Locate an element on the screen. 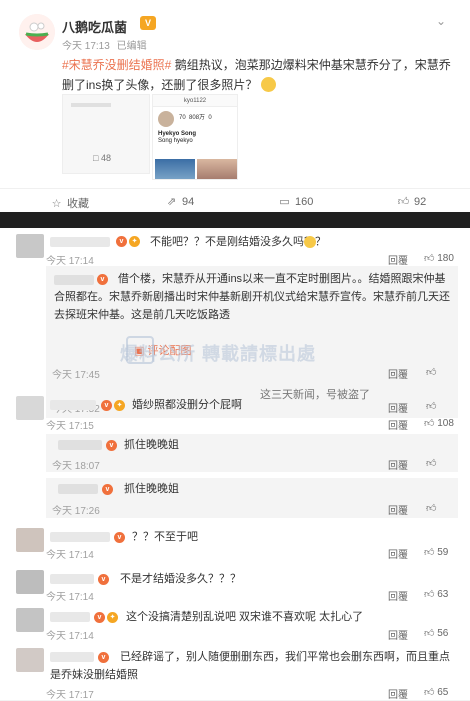 The width and height of the screenshot is (470, 701). post-time: 今天 17:13 is located at coordinates (86, 46).